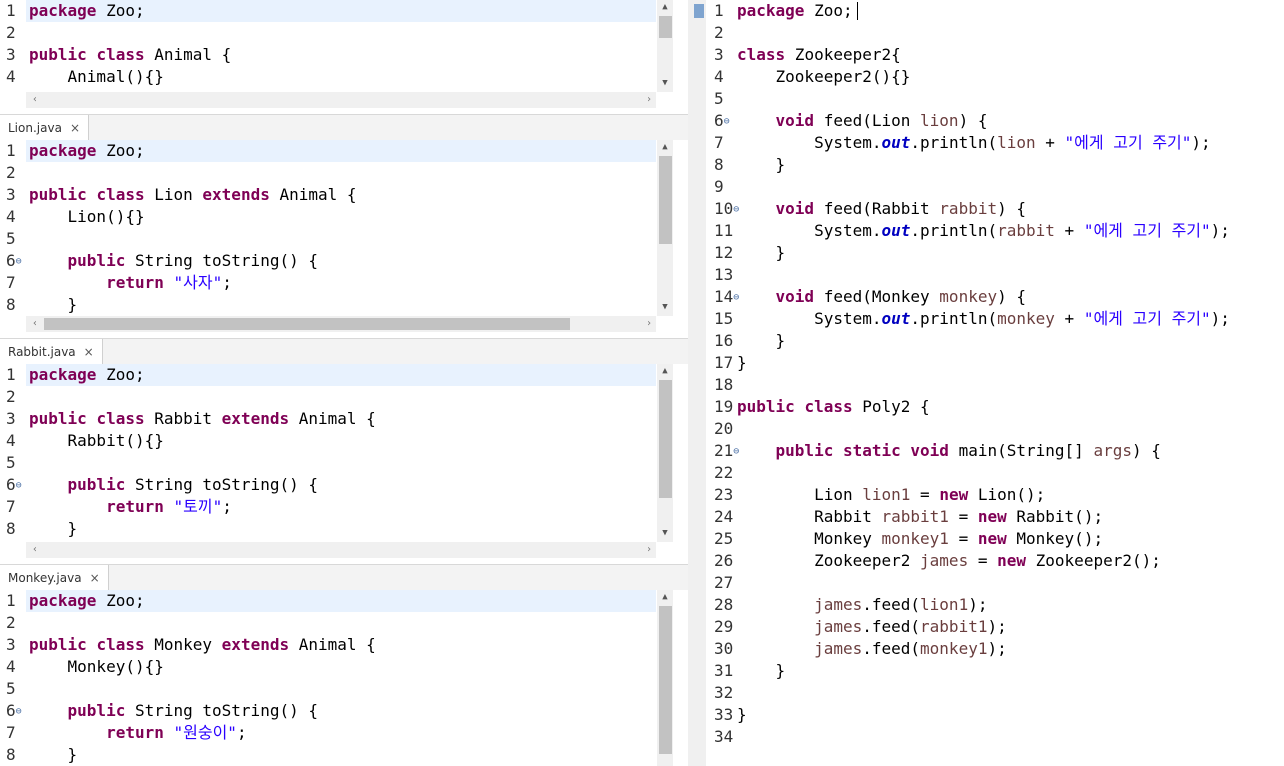 This screenshot has width=1284, height=766. I want to click on code-line: 4 Lion(){}, so click(328, 217).